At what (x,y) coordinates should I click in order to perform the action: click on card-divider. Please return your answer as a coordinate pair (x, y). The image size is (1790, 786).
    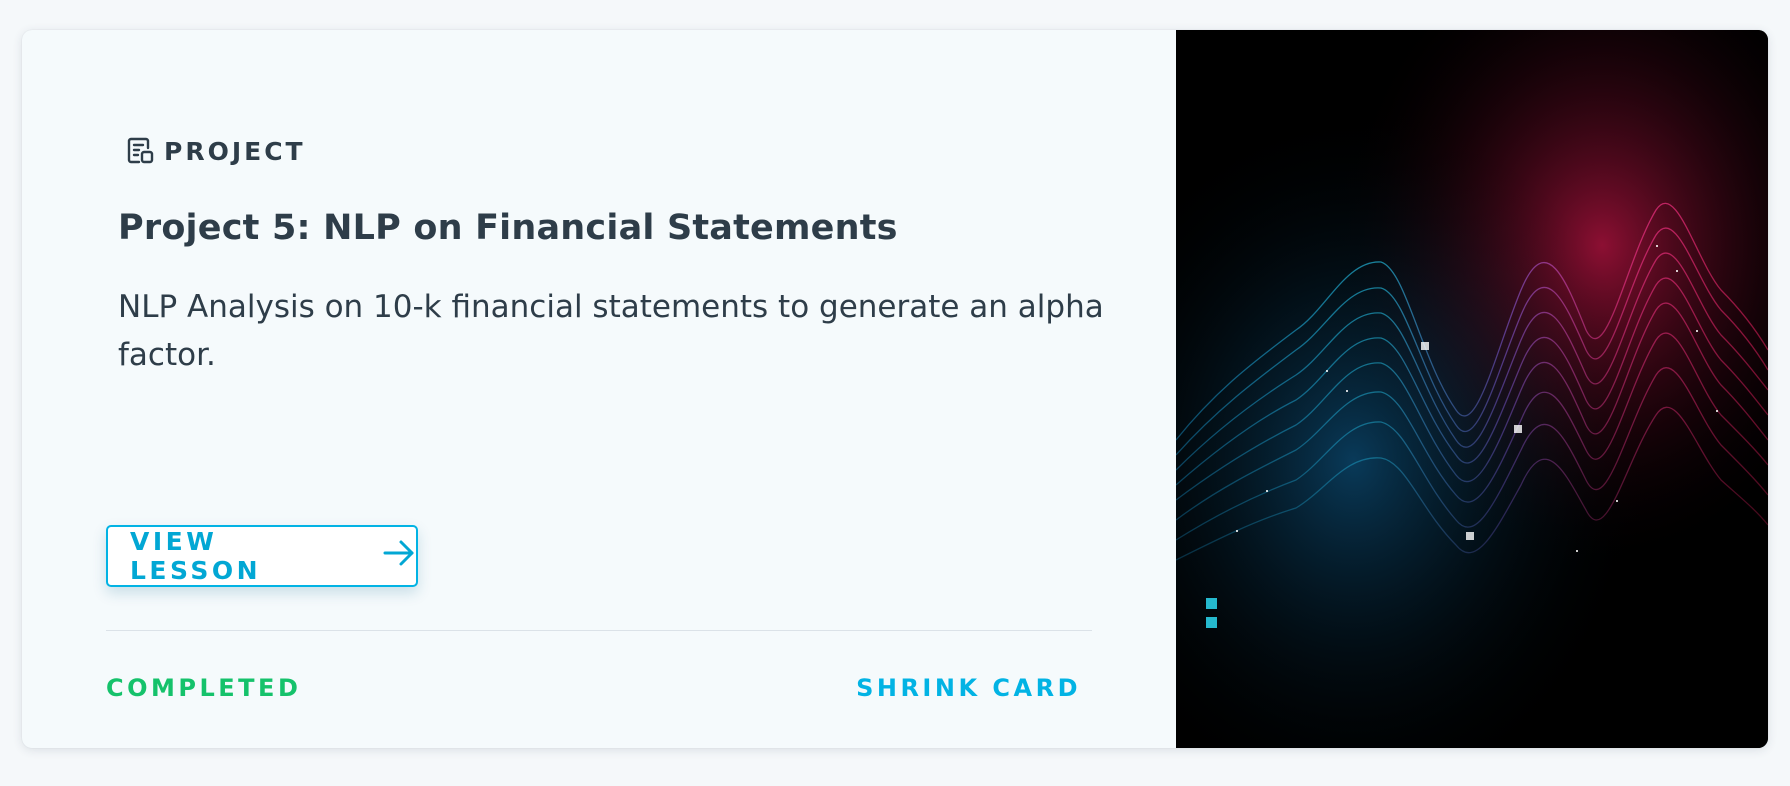
    Looking at the image, I should click on (599, 630).